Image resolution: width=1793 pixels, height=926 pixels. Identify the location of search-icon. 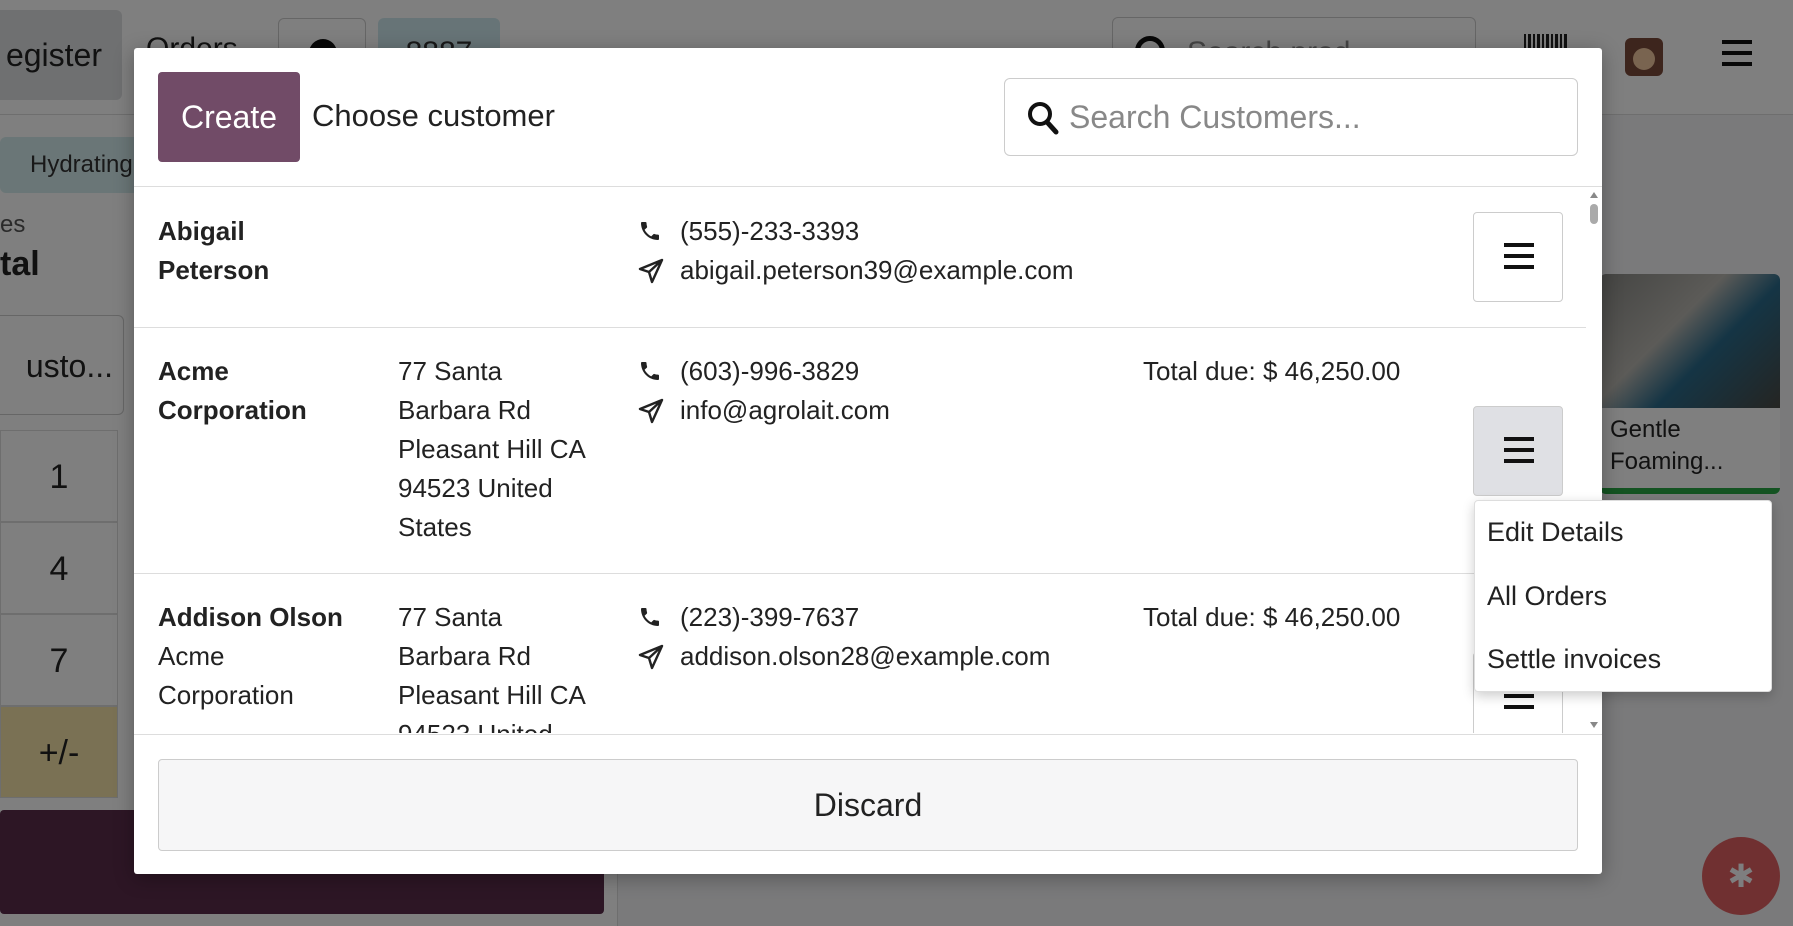
(1043, 118).